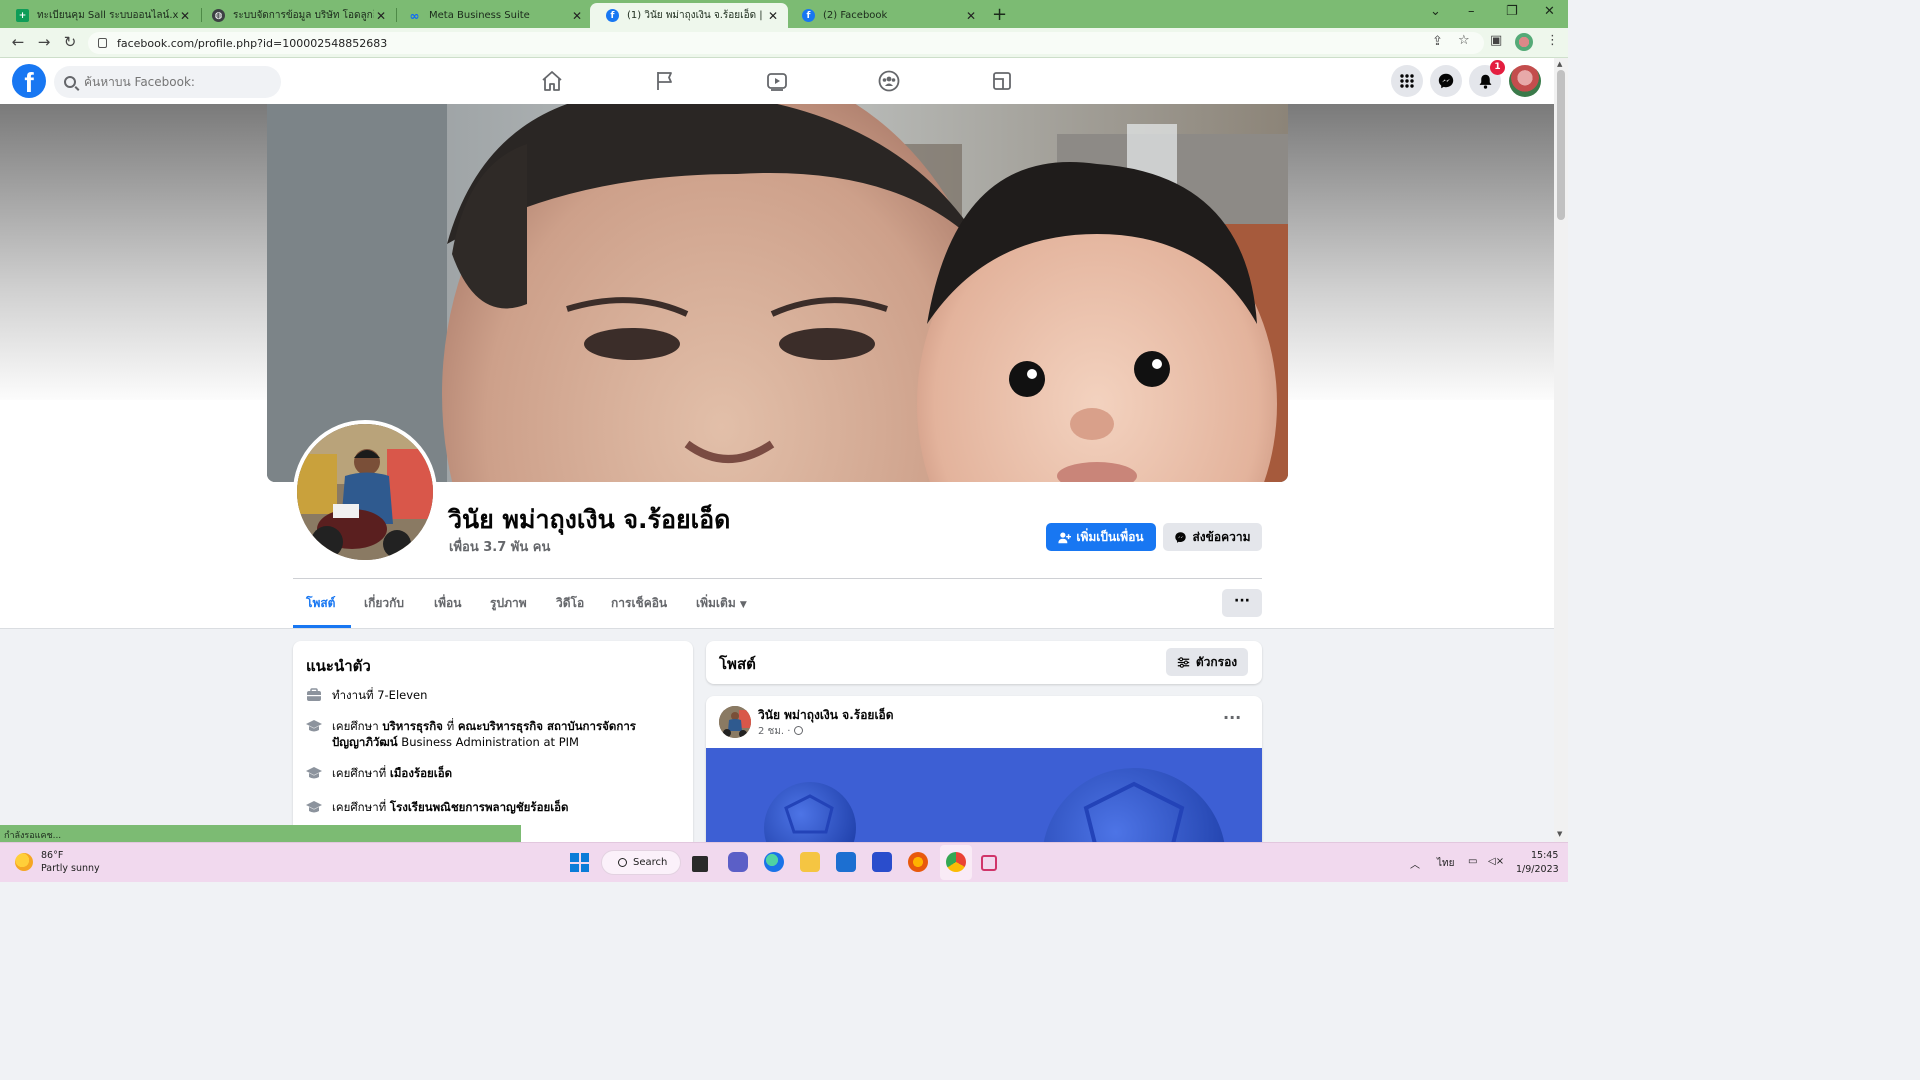  What do you see at coordinates (1232, 717) in the screenshot?
I see `post-options-icon: ···` at bounding box center [1232, 717].